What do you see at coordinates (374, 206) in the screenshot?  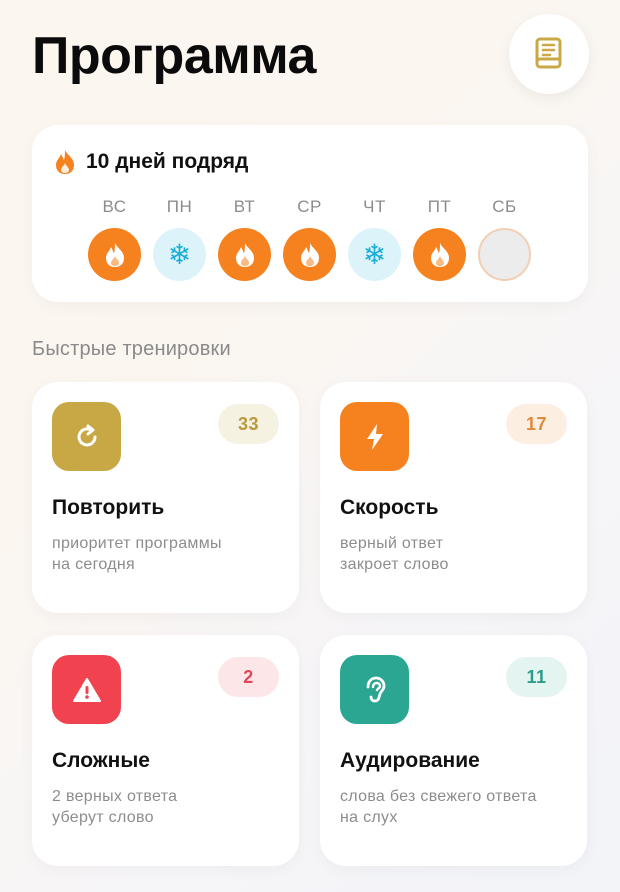 I see `day-label: ЧТ` at bounding box center [374, 206].